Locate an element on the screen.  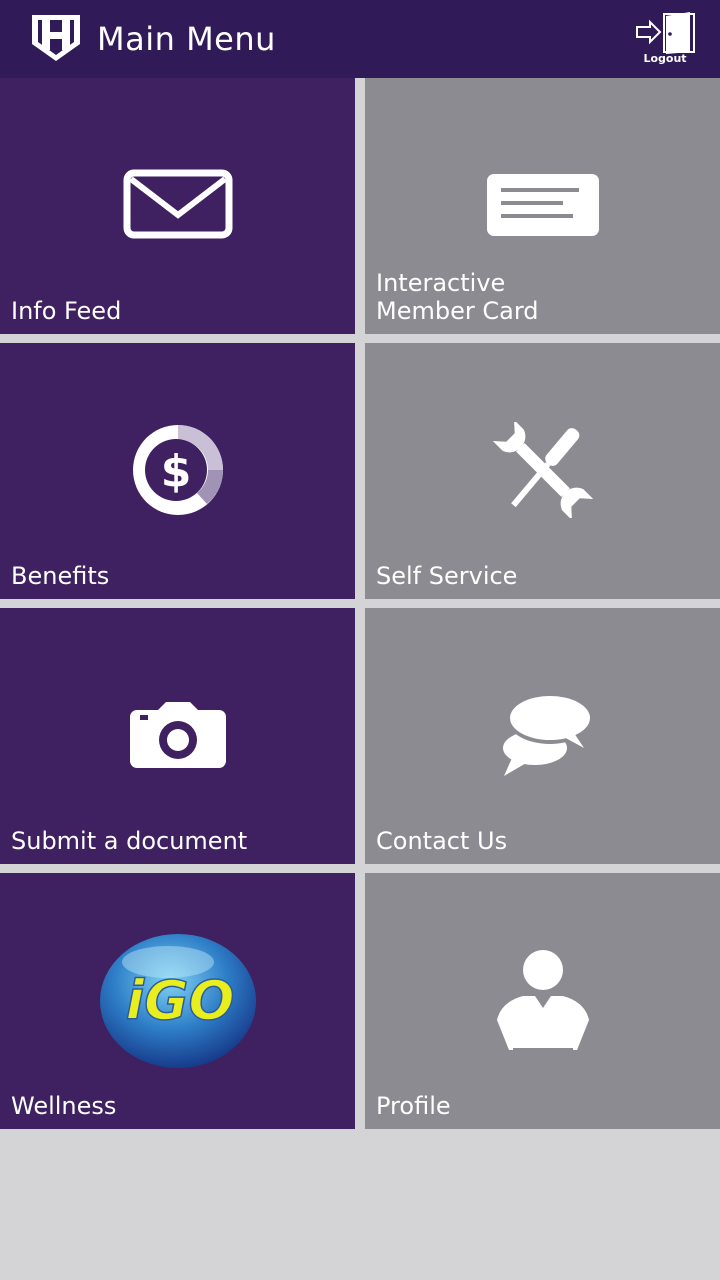
tile-self-service: Self Service is located at coordinates (542, 471).